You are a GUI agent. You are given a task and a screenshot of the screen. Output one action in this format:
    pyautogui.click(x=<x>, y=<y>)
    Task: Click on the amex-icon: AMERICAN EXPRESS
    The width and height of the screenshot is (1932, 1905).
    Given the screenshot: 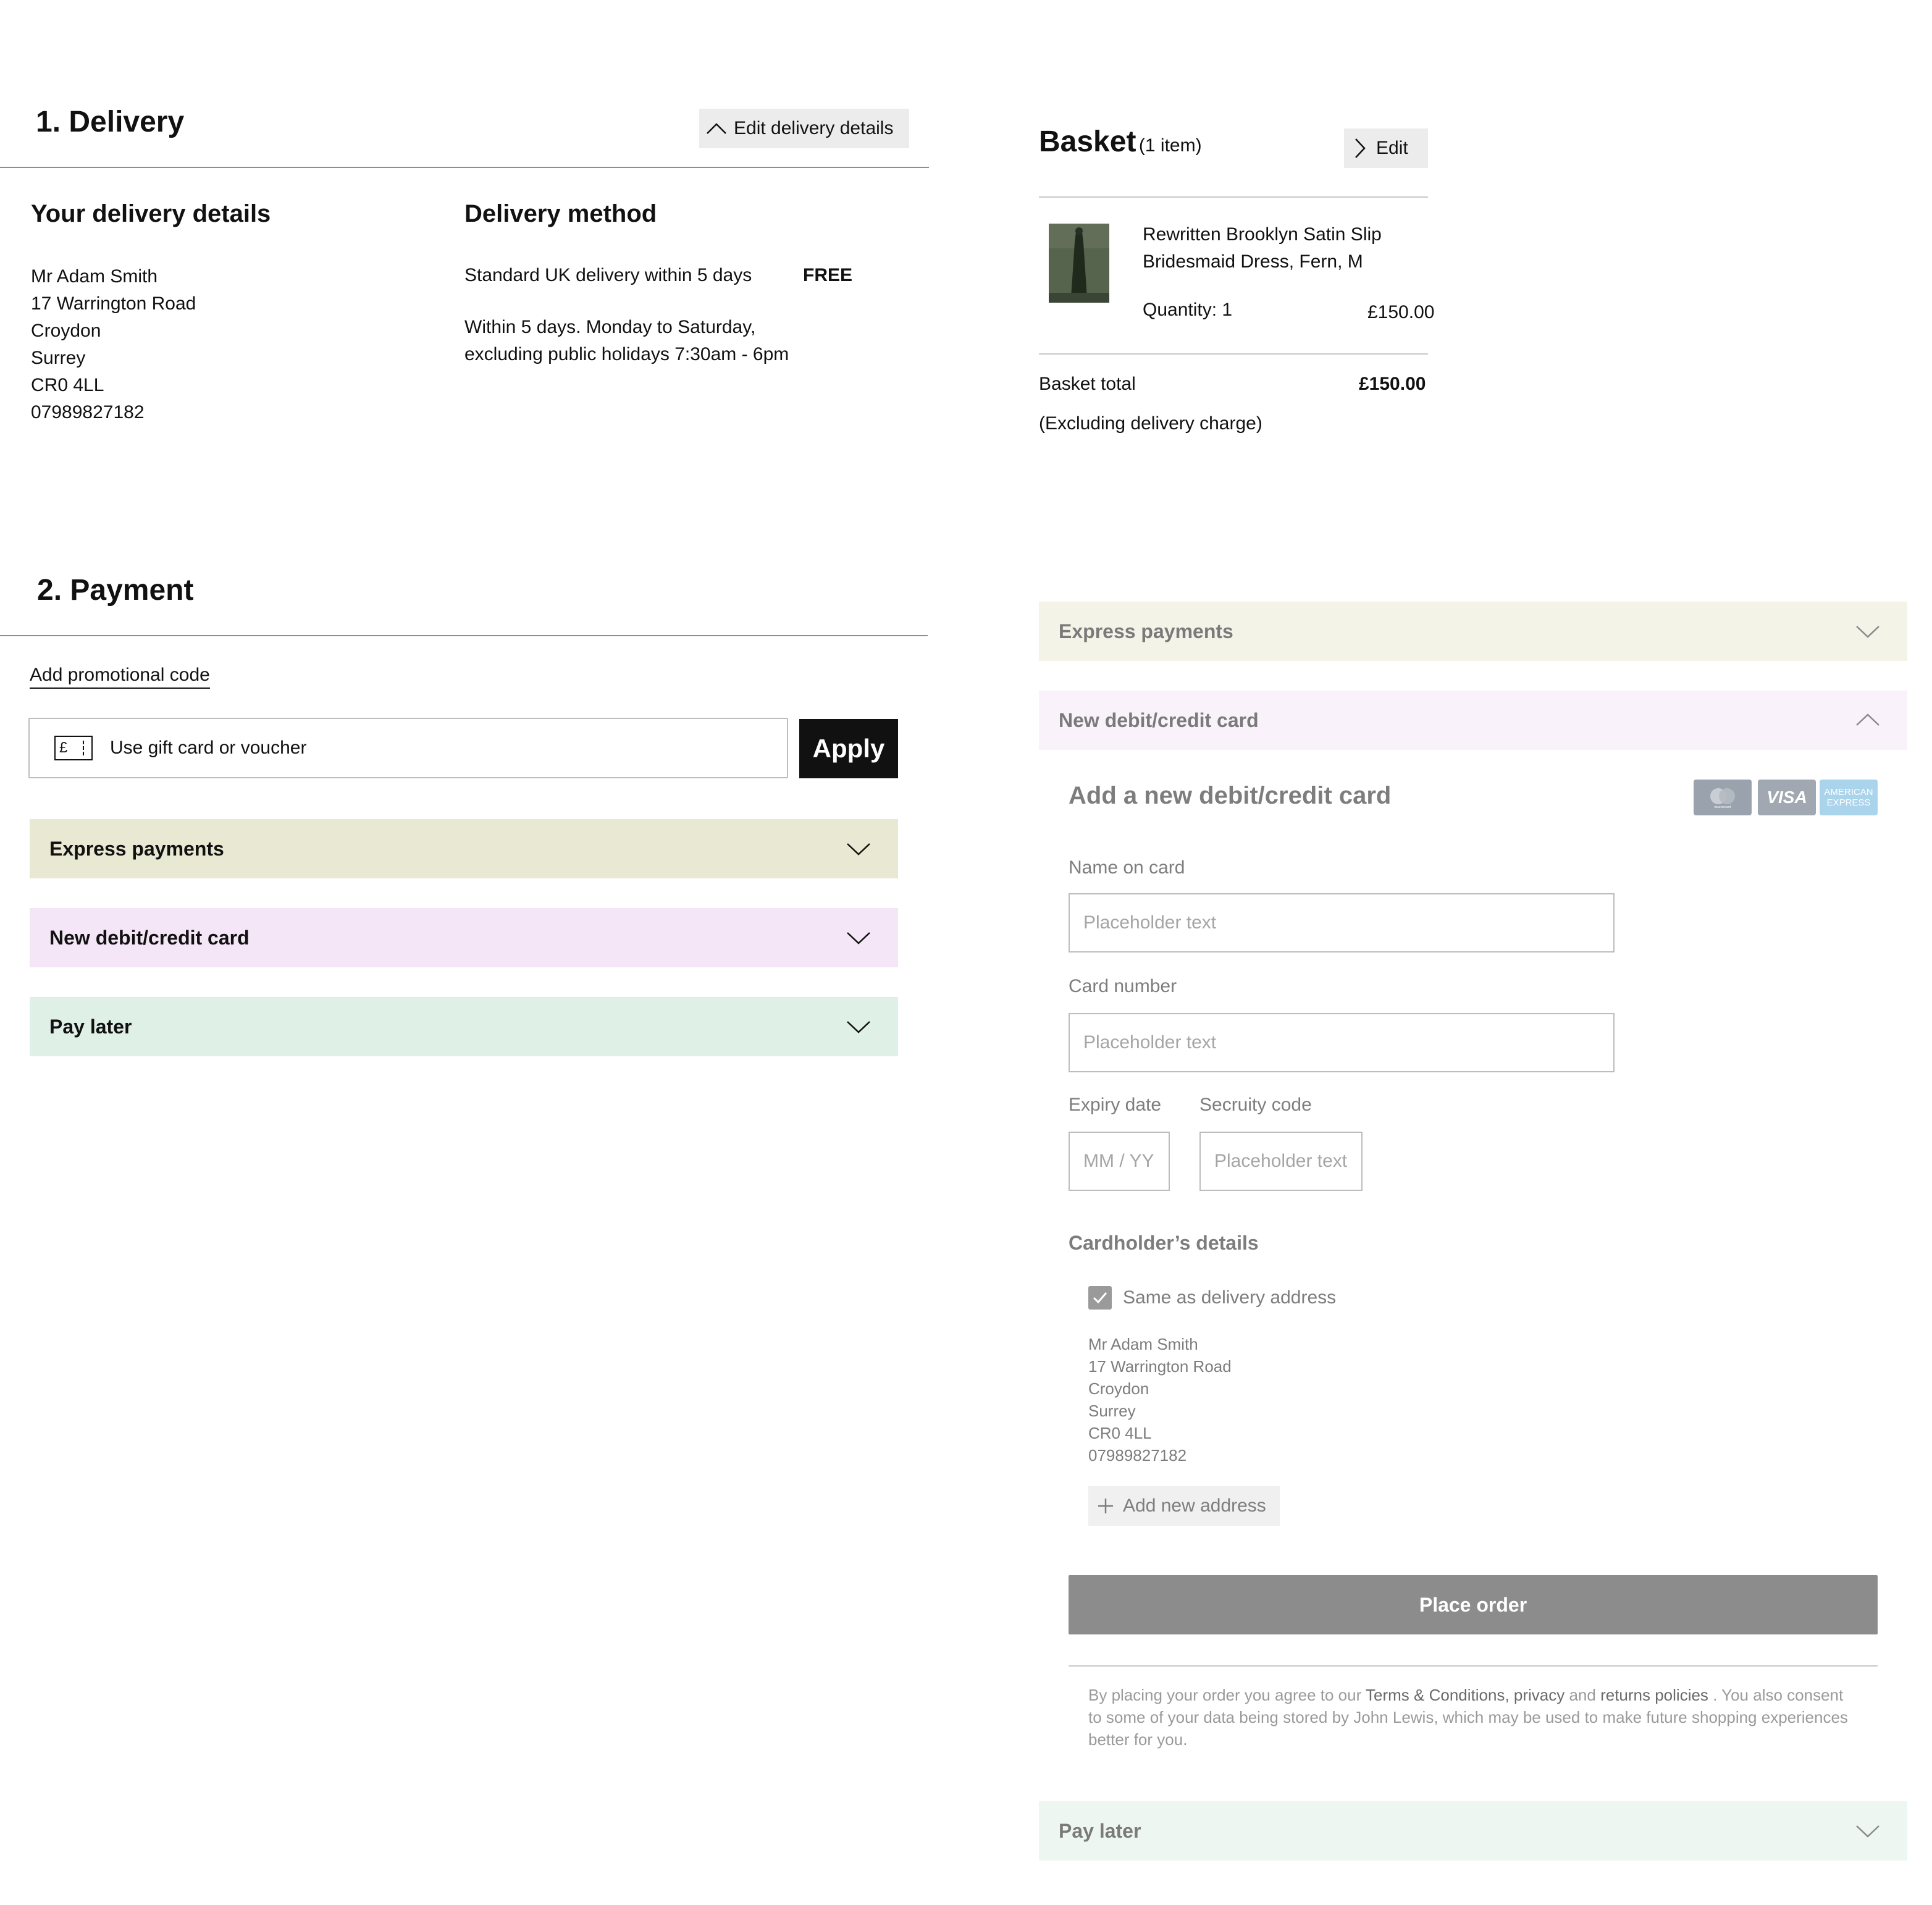 What is the action you would take?
    pyautogui.click(x=1849, y=797)
    